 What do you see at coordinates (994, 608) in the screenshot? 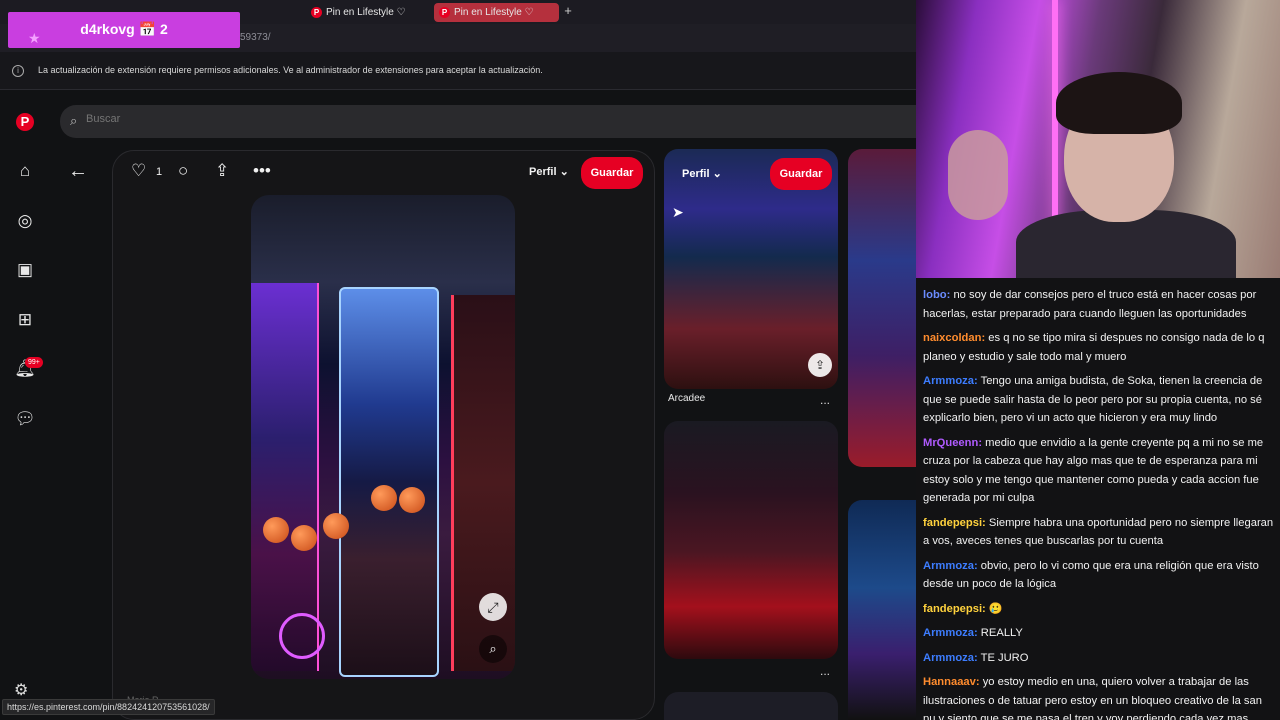
I see `chat-text: 🥲` at bounding box center [994, 608].